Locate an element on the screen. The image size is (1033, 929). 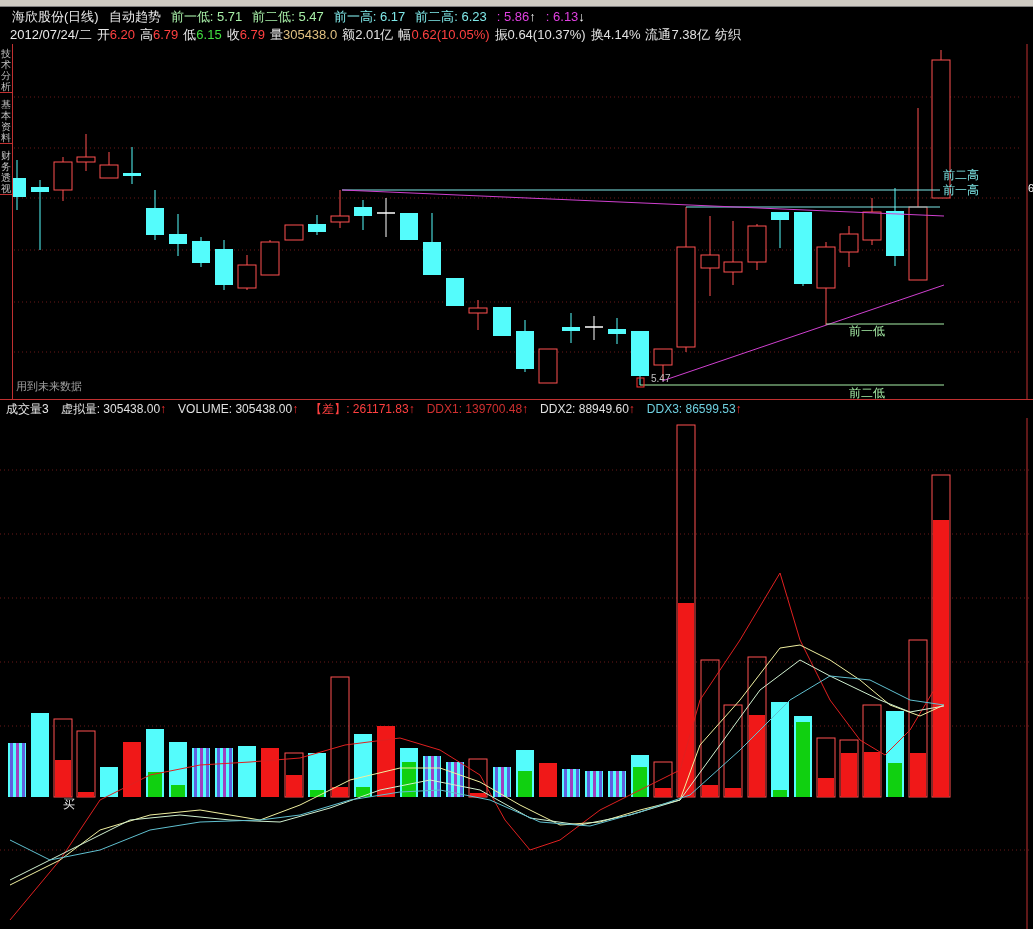
quote-field: 量305438.0 is located at coordinates (303, 35).